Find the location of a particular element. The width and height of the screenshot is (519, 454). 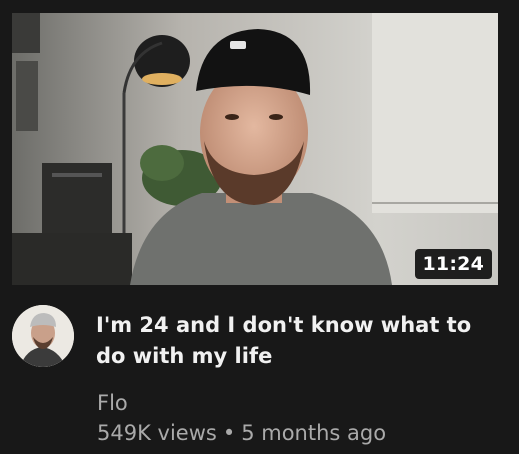

avatar-image is located at coordinates (43, 336).